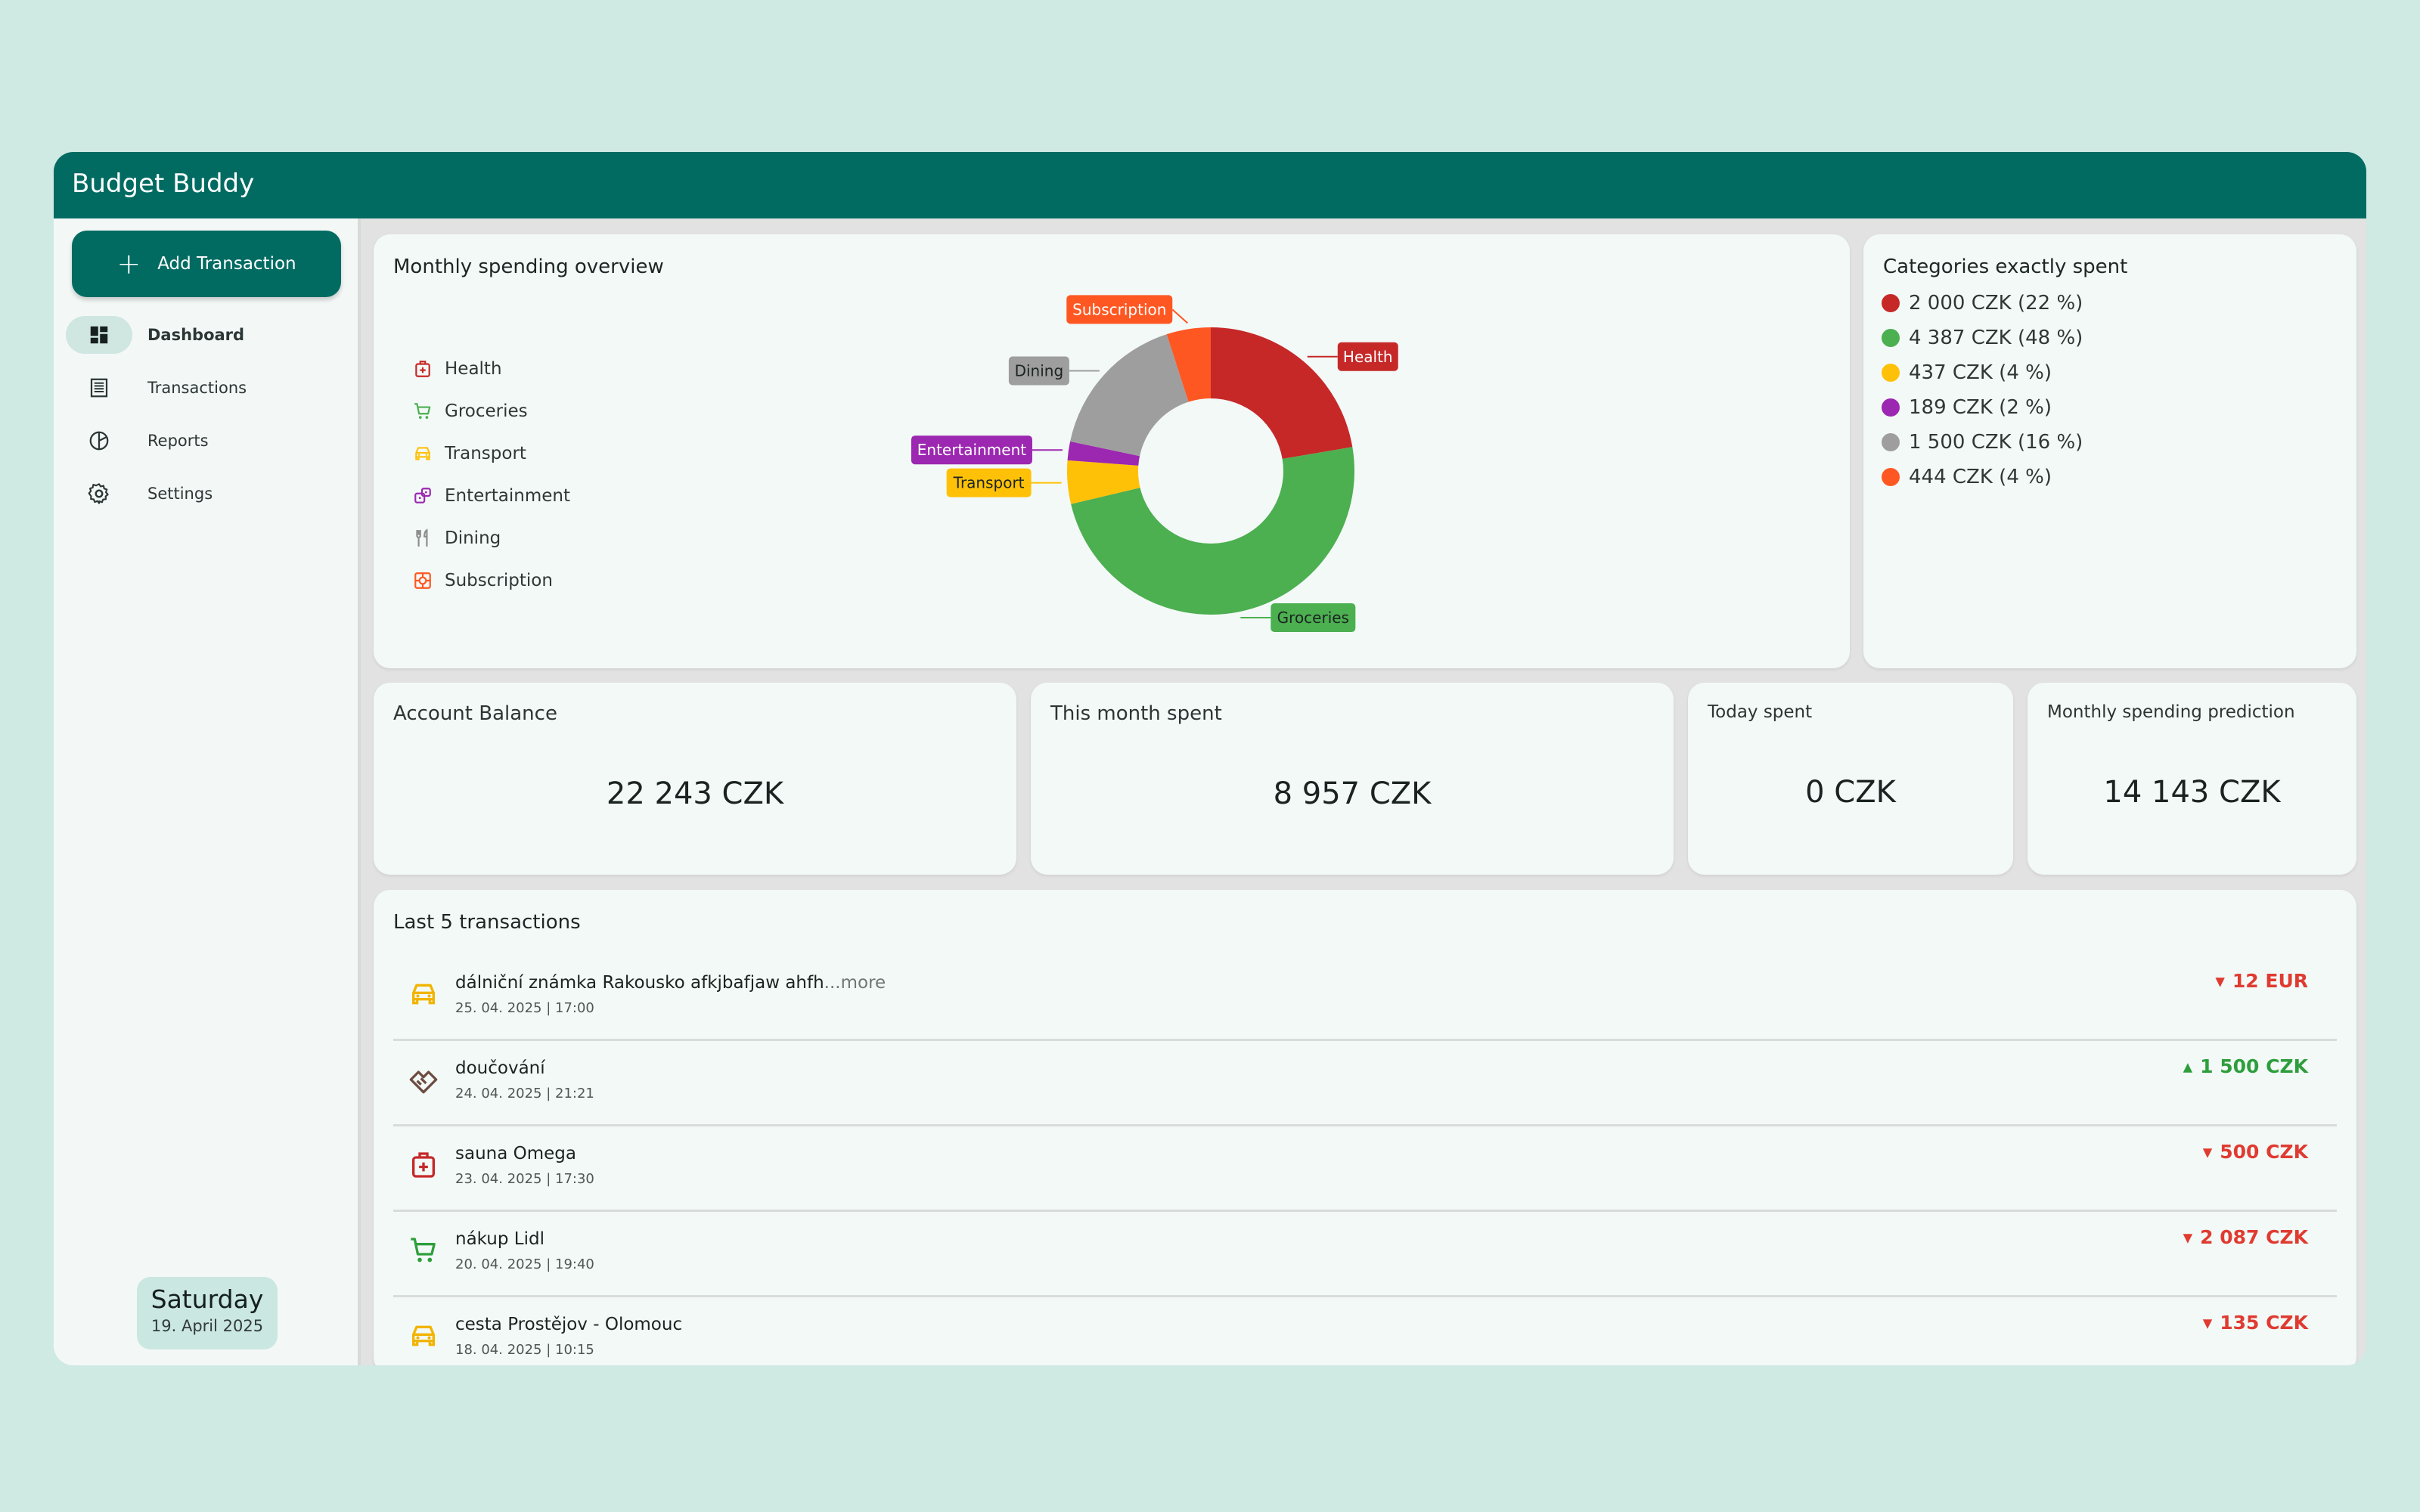 The image size is (2420, 1512). Describe the element at coordinates (99, 335) in the screenshot. I see `dashboard-icon` at that location.